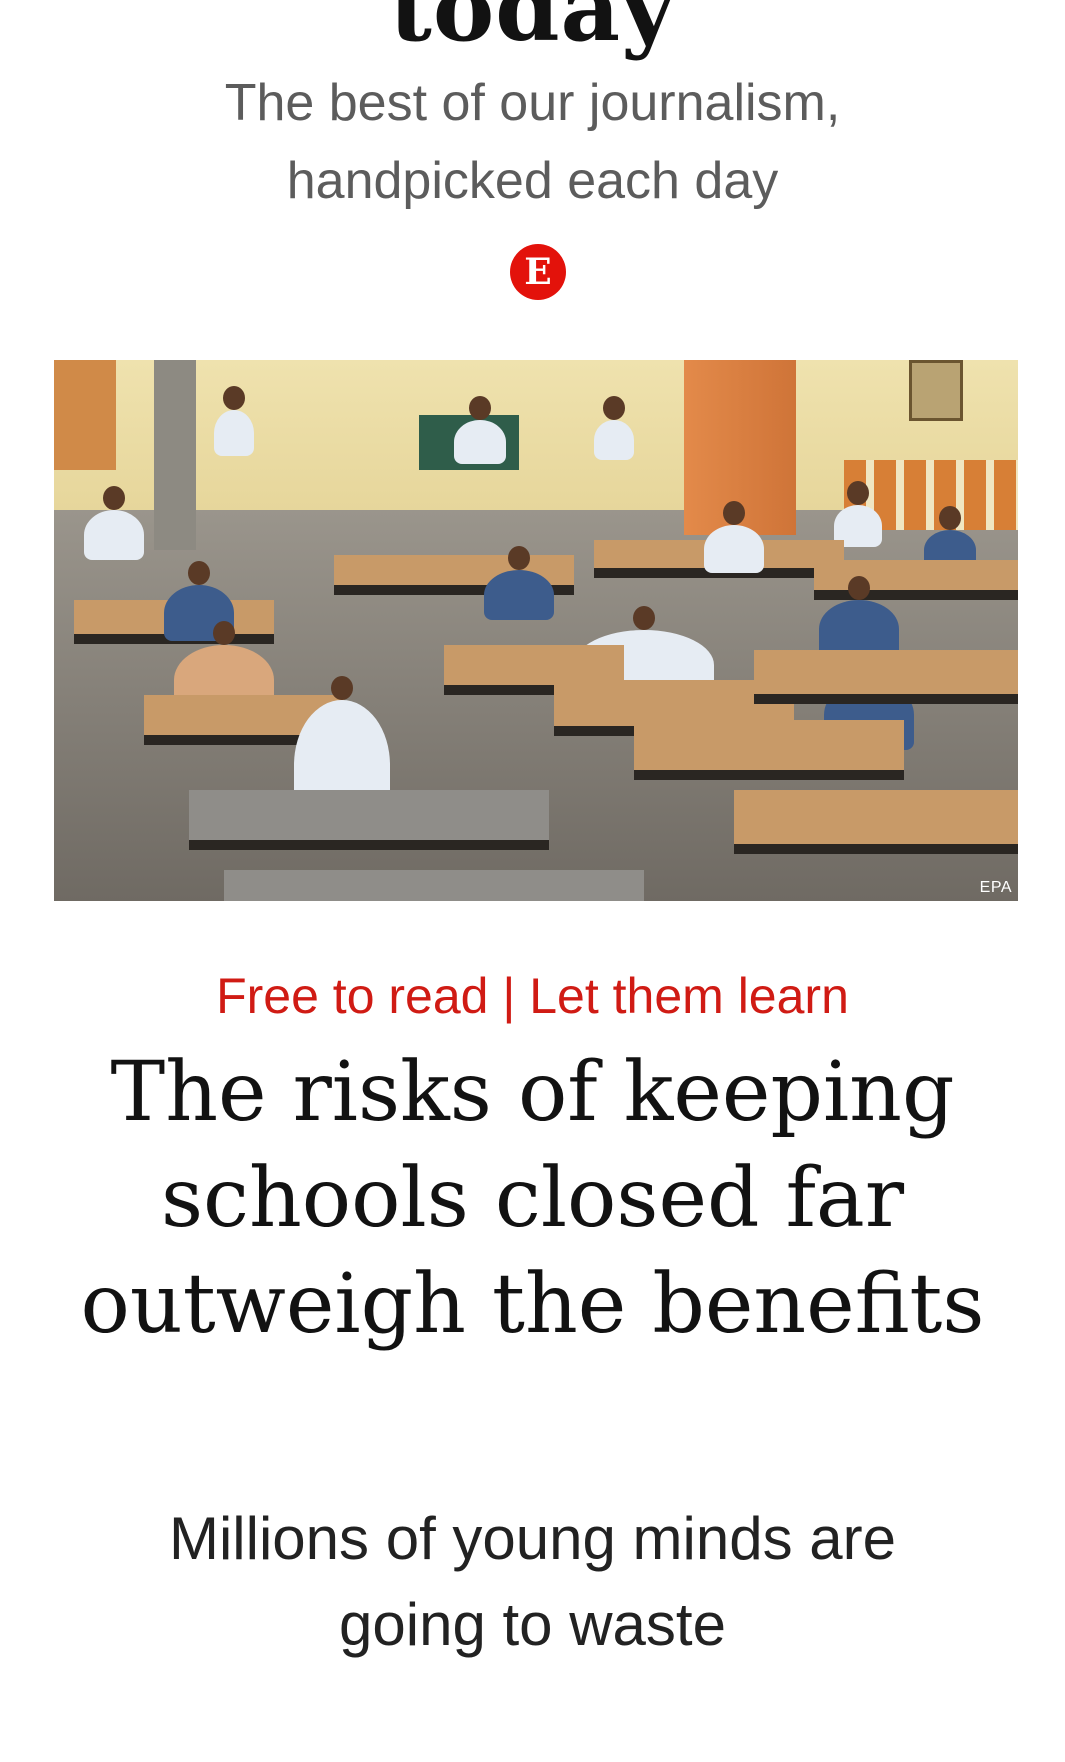  I want to click on photo-credit: EPA, so click(995, 887).